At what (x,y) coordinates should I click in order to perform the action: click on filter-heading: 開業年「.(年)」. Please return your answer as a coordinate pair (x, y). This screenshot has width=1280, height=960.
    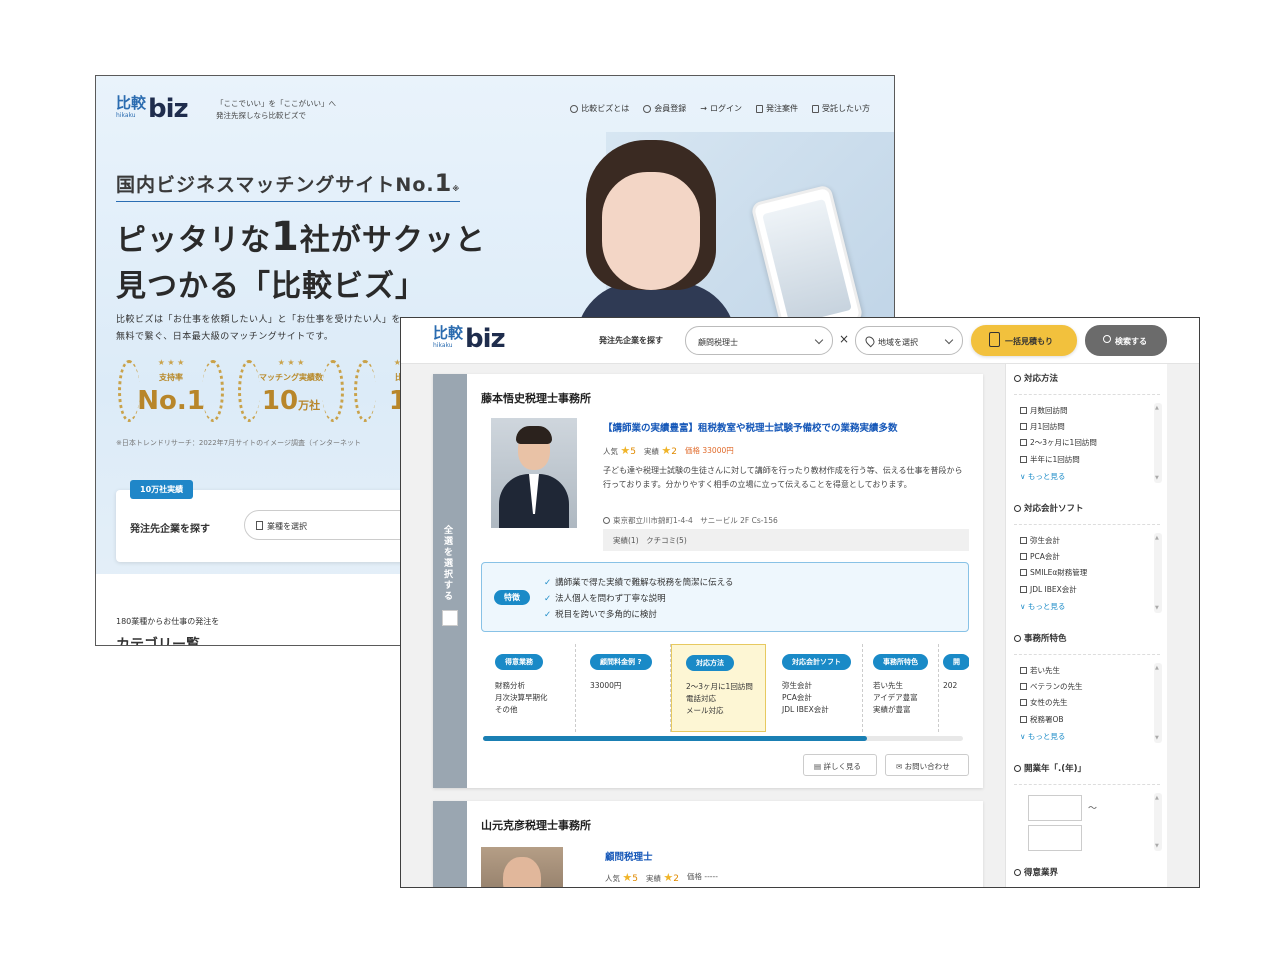
    Looking at the image, I should click on (1050, 768).